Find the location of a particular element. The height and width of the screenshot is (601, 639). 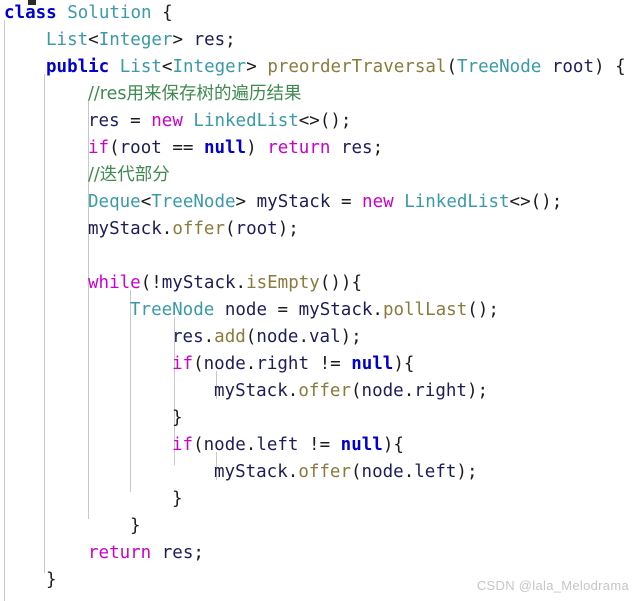

code-line: return res; is located at coordinates (319, 553).